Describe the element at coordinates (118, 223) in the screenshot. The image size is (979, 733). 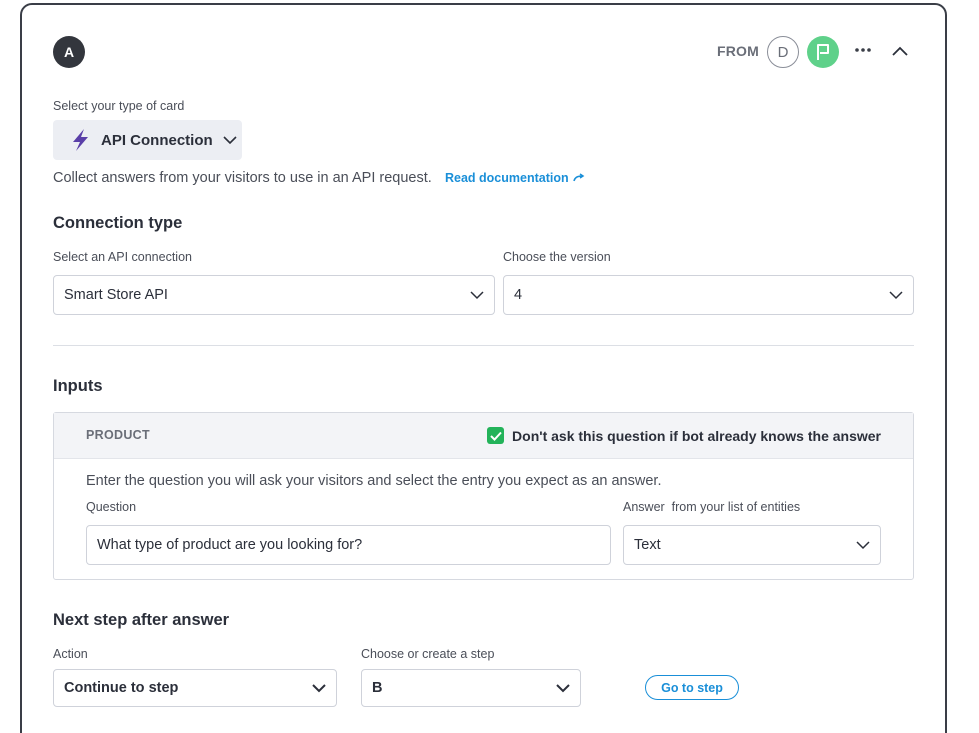
I see `connection-type-title: Connection type` at that location.